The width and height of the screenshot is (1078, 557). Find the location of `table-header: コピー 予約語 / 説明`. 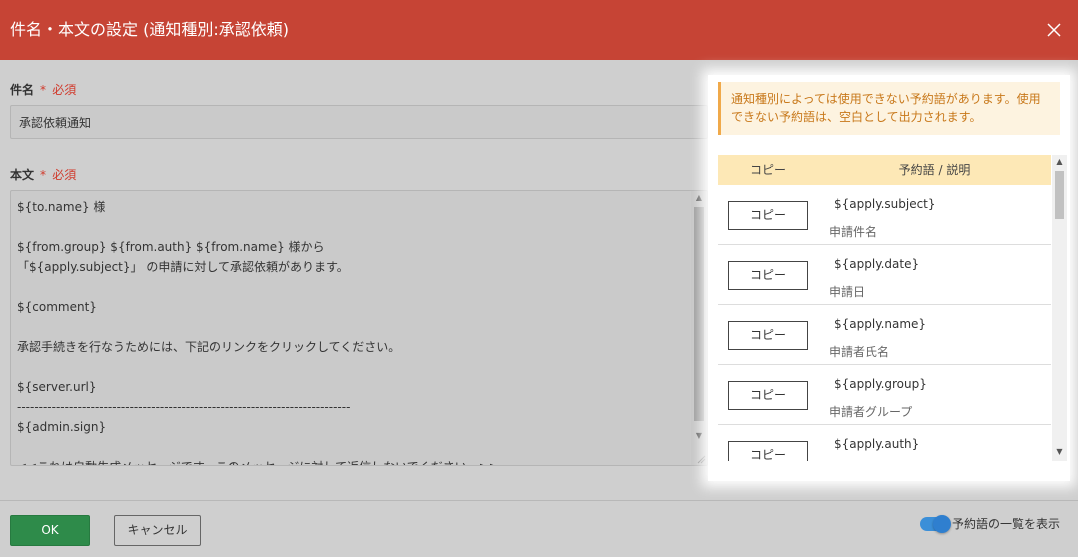

table-header: コピー 予約語 / 説明 is located at coordinates (884, 170).